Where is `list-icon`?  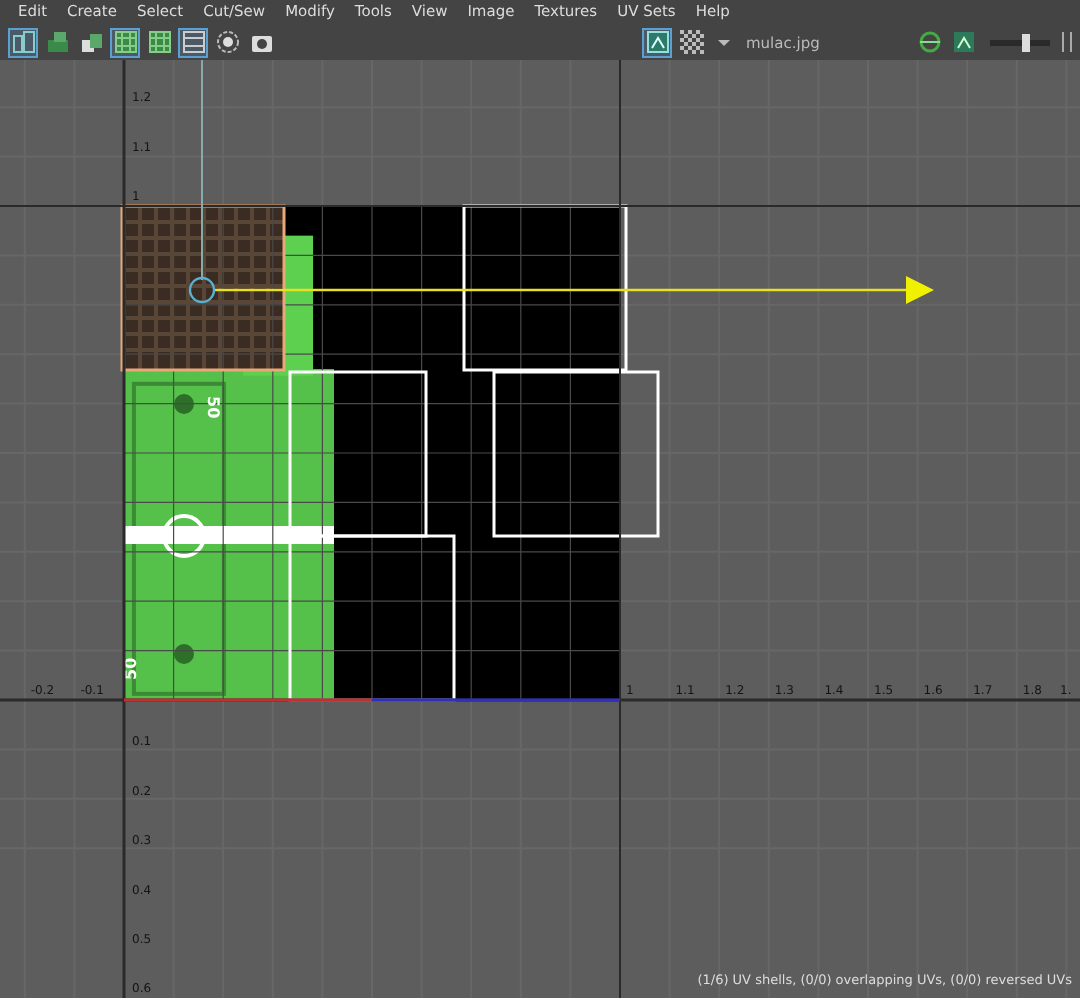
list-icon is located at coordinates (193, 42).